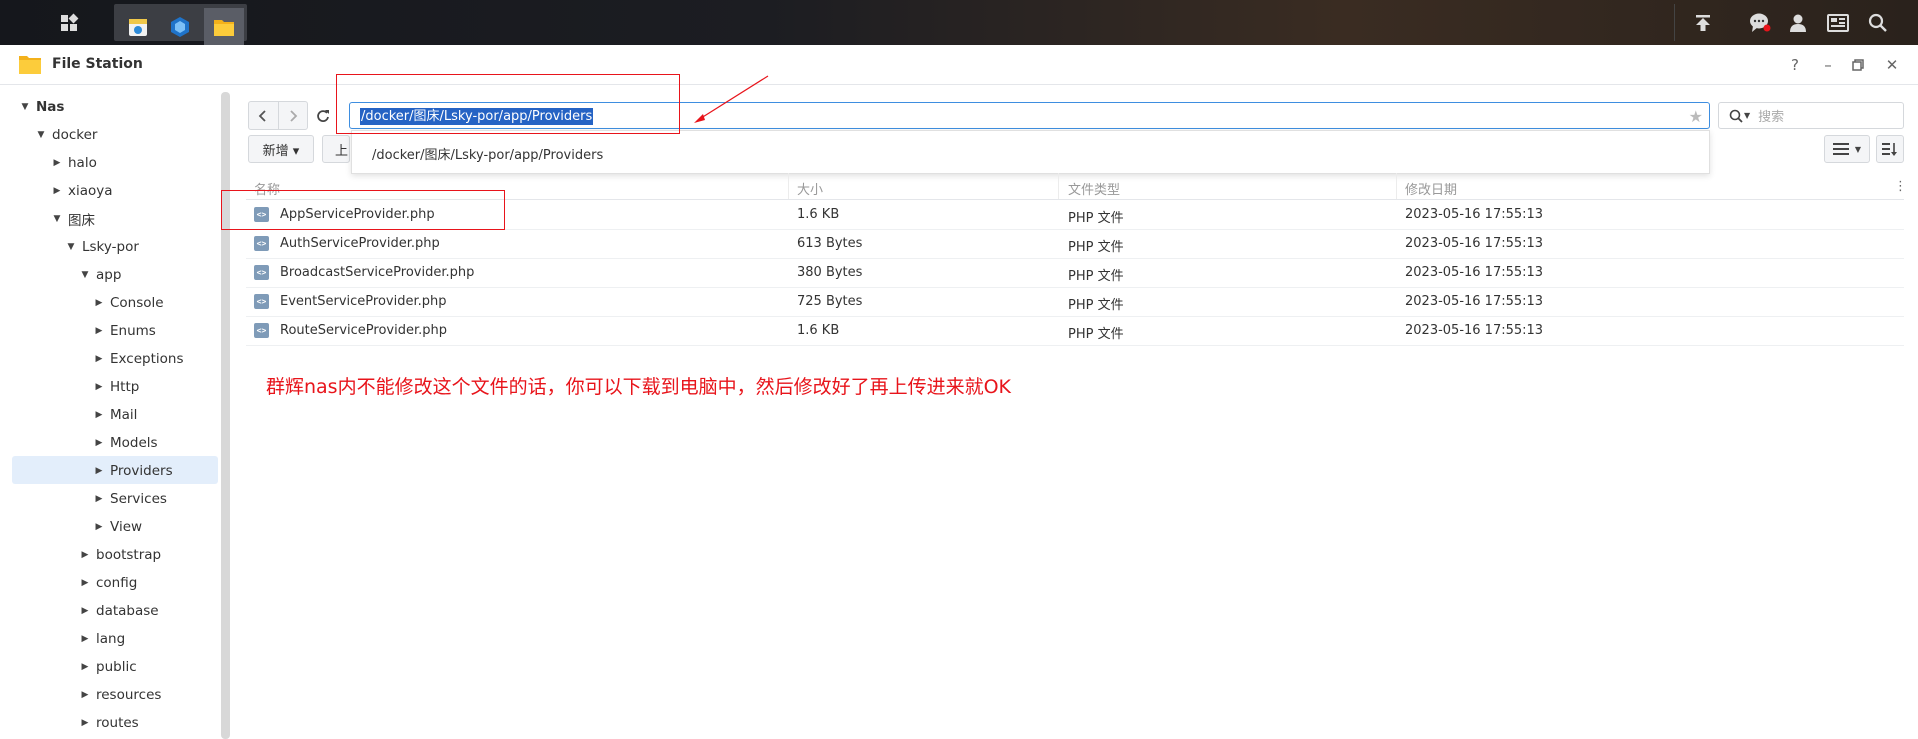 This screenshot has height=739, width=1918. Describe the element at coordinates (138, 26) in the screenshot. I see `taskbar-app-package-center` at that location.